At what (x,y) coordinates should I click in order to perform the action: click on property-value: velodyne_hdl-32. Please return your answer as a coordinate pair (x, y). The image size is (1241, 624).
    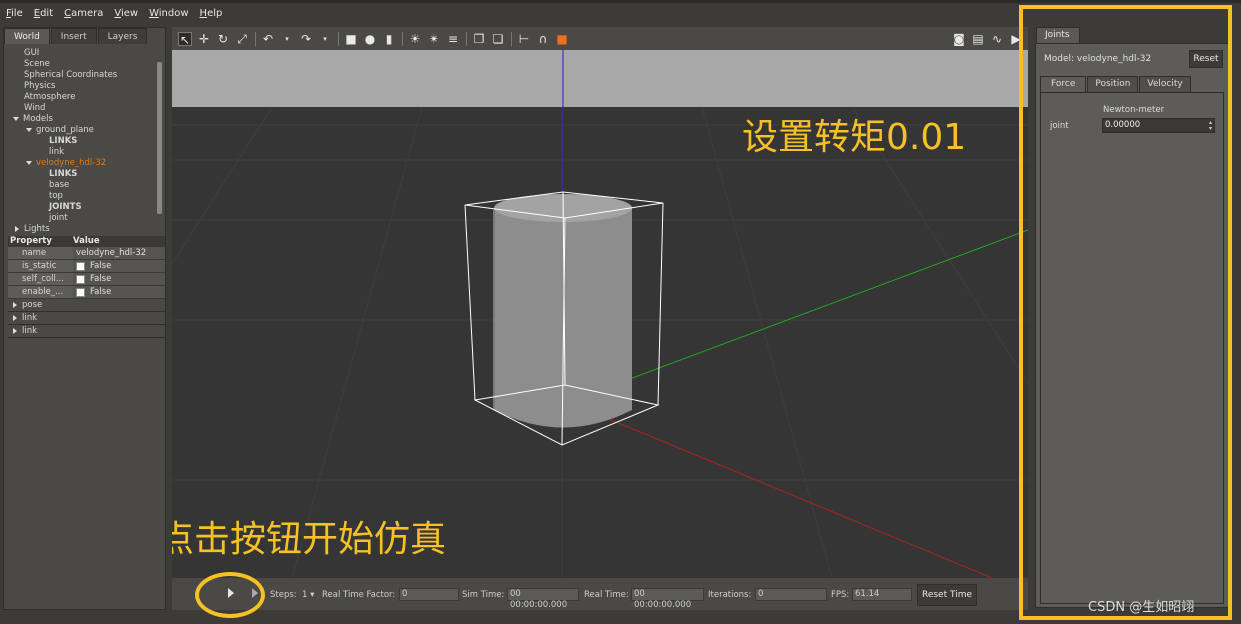
    Looking at the image, I should click on (111, 252).